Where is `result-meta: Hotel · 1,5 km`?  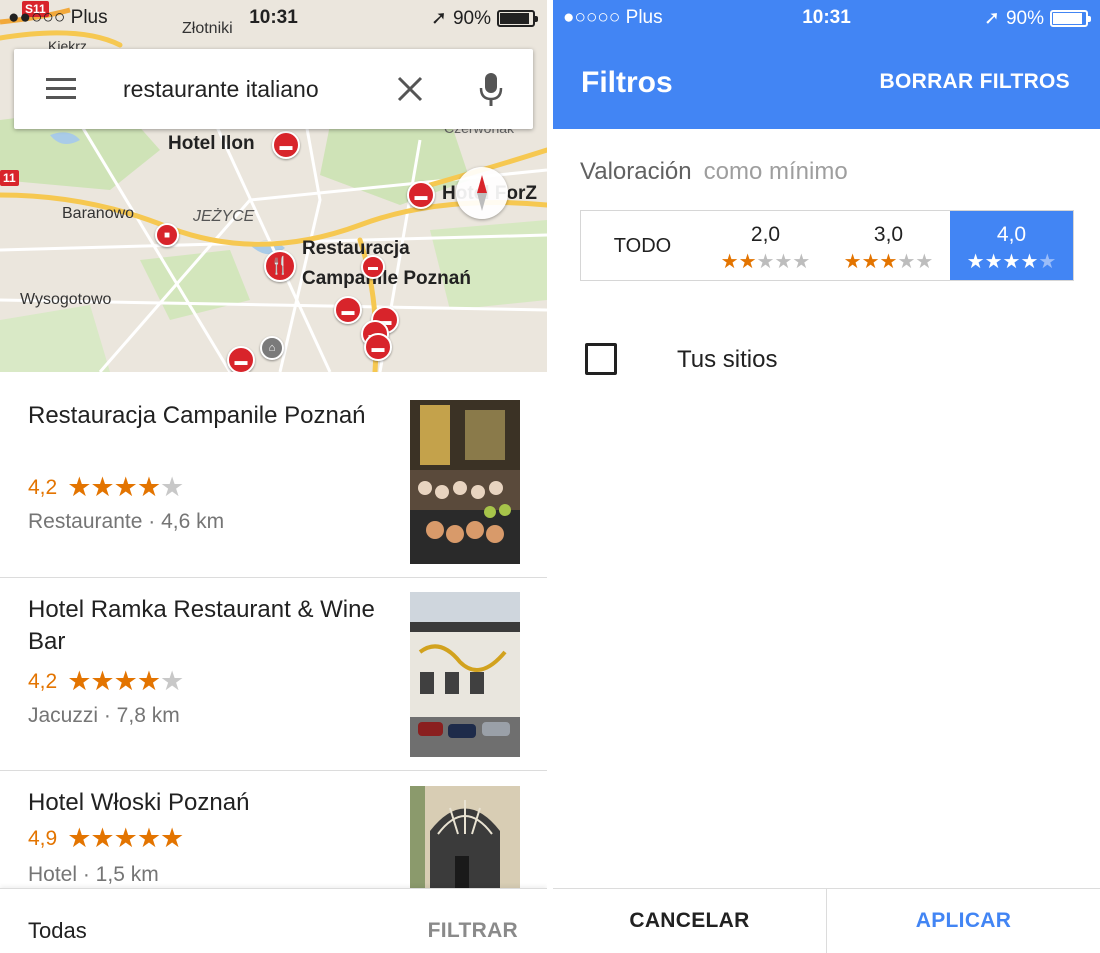 result-meta: Hotel · 1,5 km is located at coordinates (93, 874).